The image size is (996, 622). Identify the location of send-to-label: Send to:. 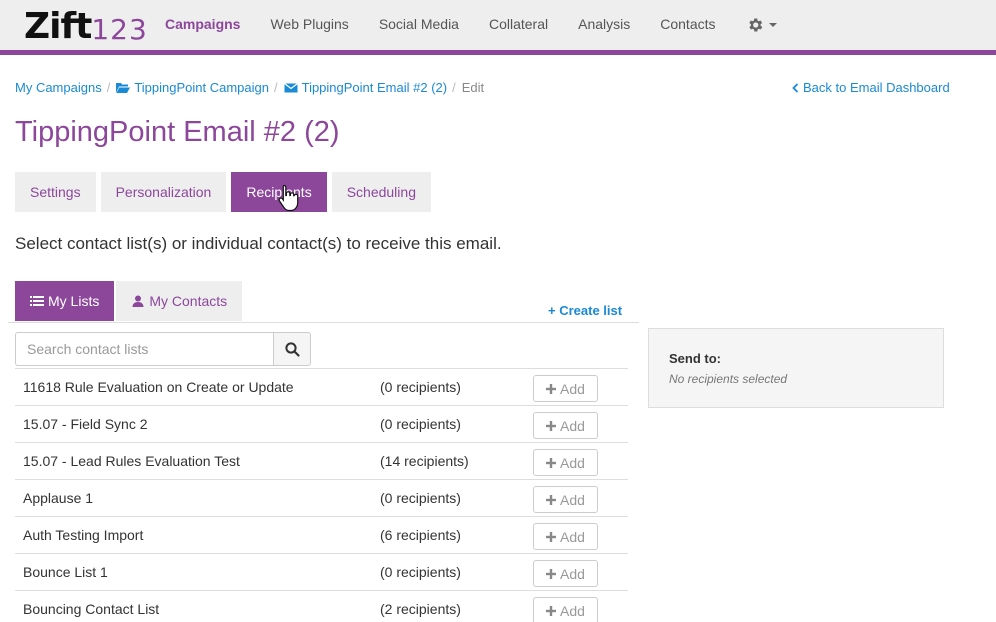
(695, 358).